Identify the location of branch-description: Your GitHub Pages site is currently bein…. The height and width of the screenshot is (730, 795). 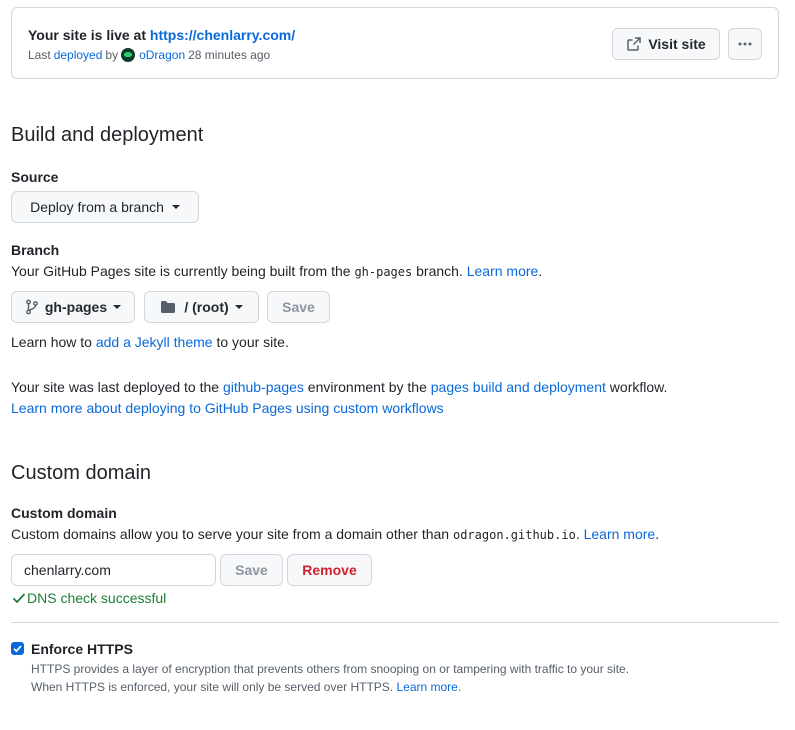
(277, 271).